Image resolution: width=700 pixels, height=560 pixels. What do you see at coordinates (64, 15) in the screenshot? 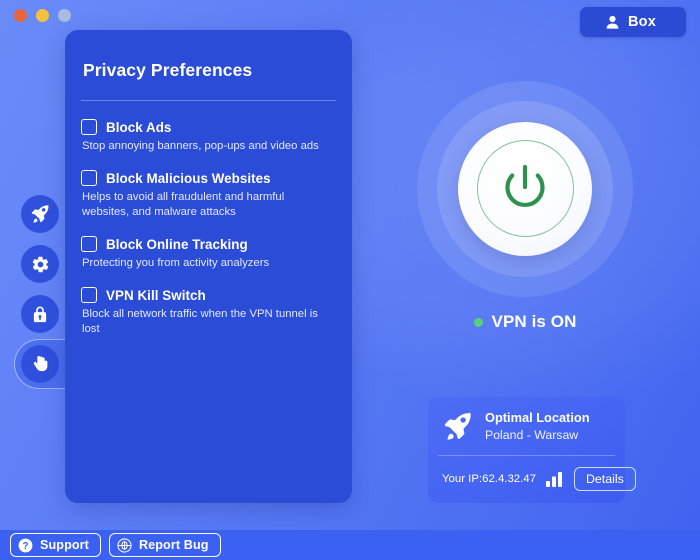
I see `window-maximize-button` at bounding box center [64, 15].